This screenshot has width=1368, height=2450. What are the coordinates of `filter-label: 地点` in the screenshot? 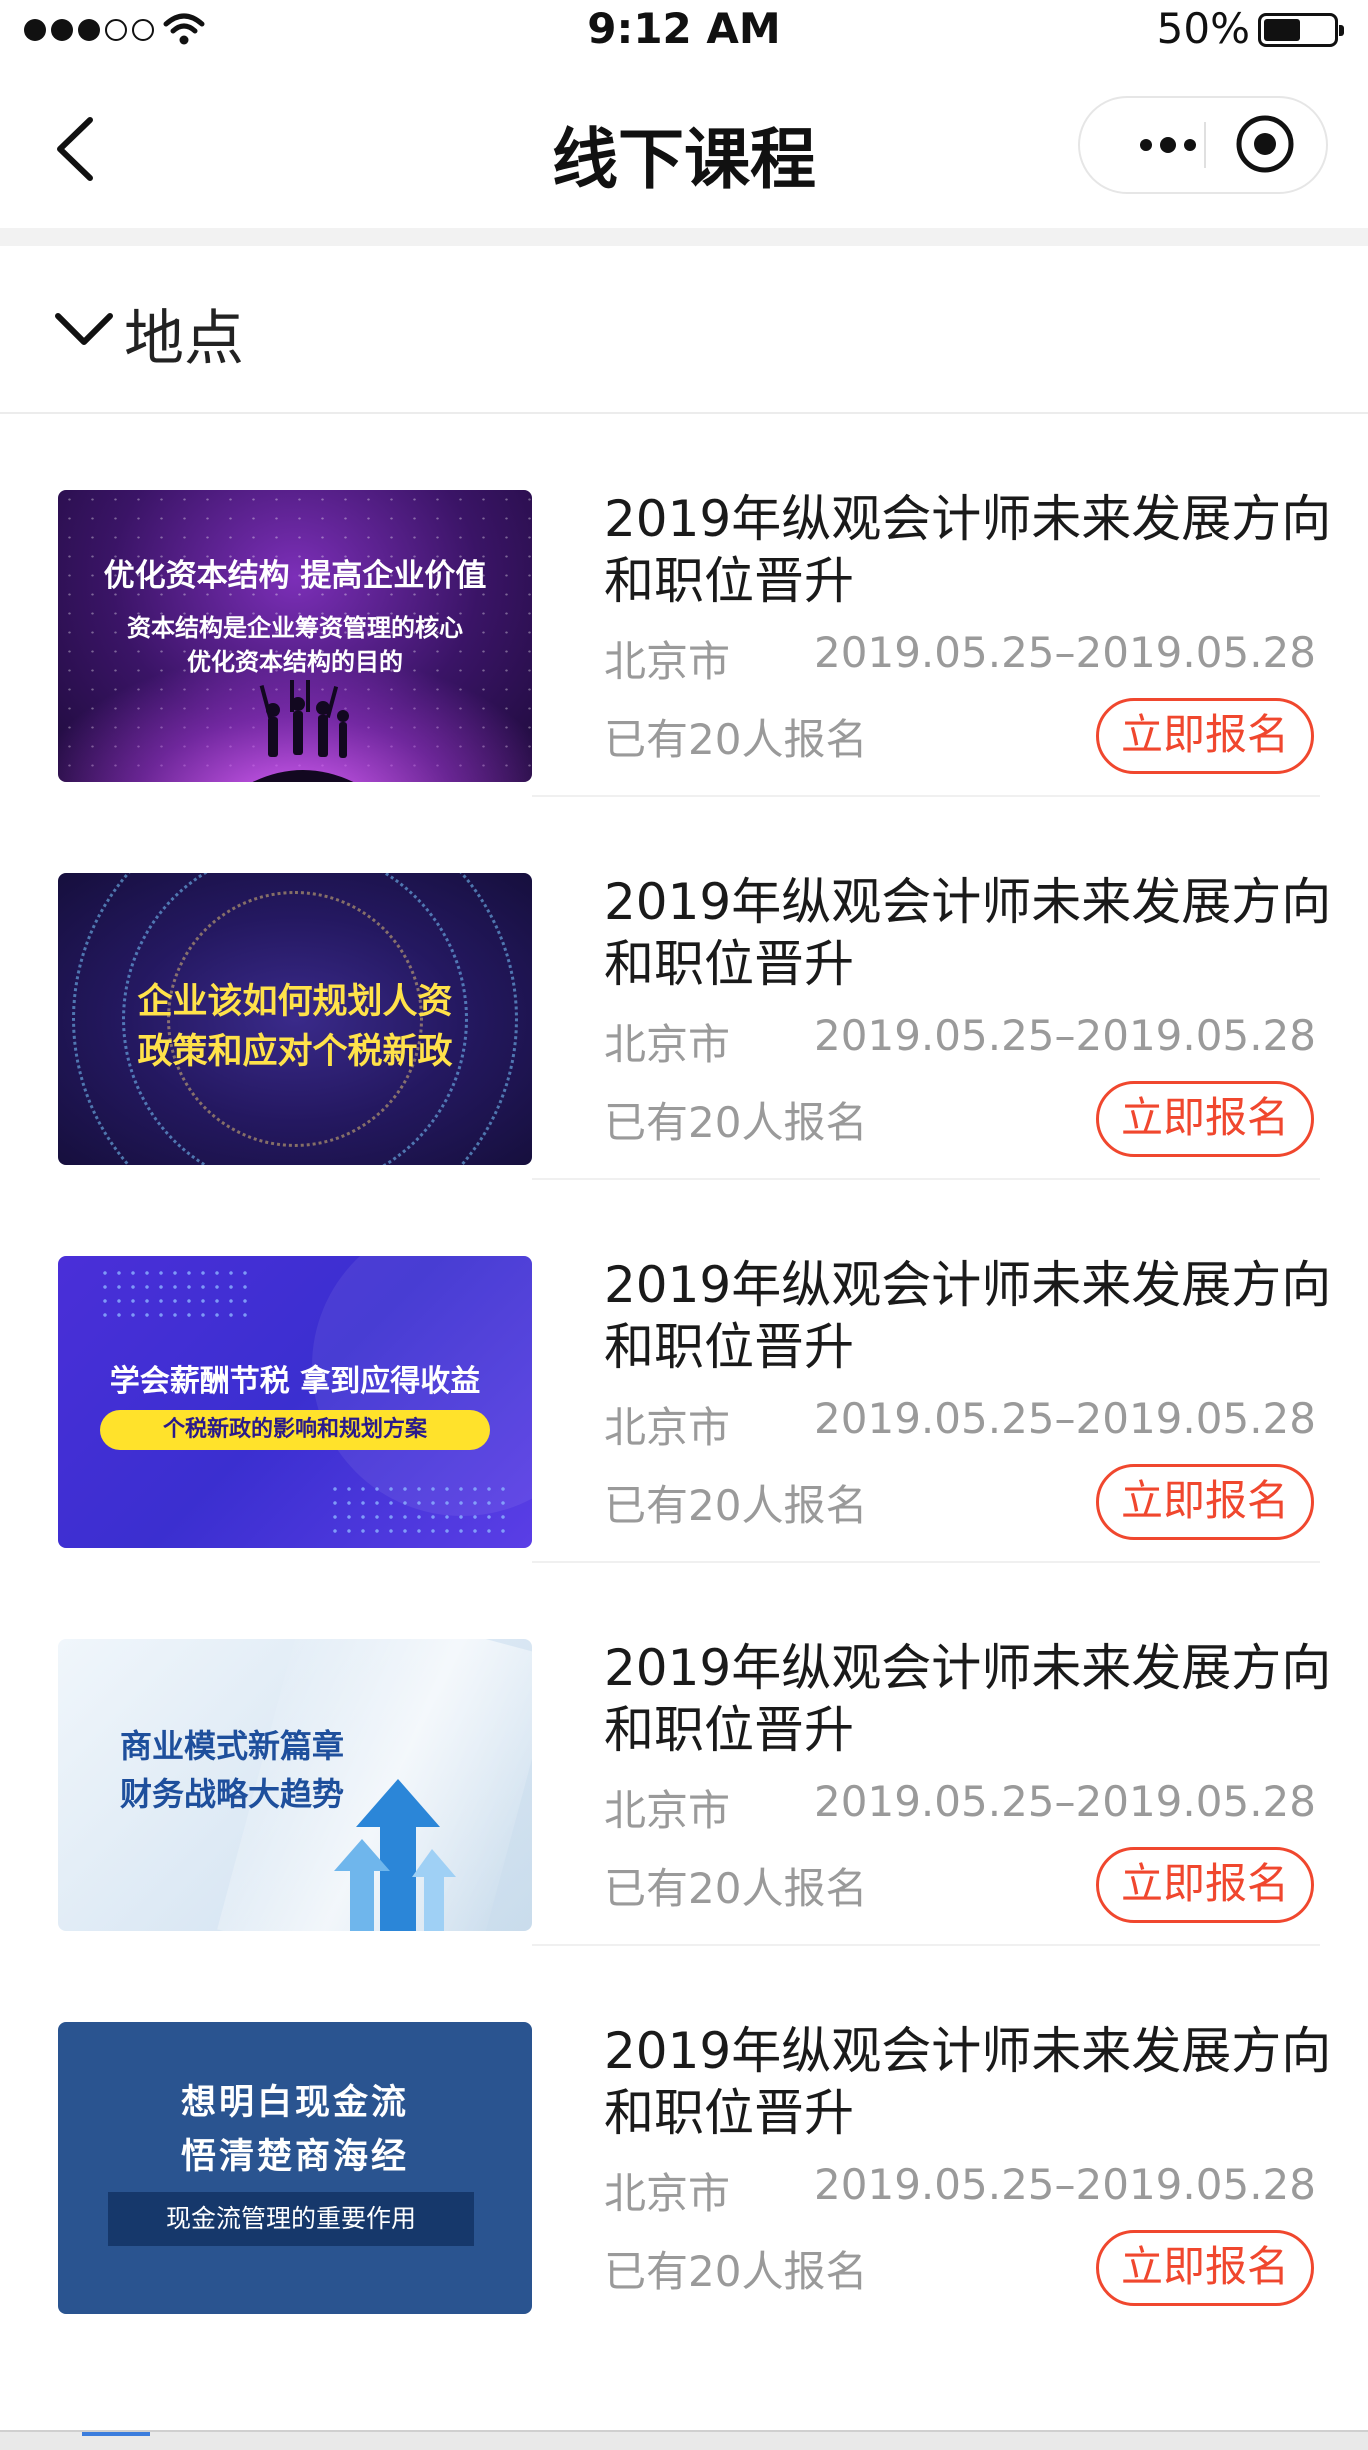 It's located at (184, 339).